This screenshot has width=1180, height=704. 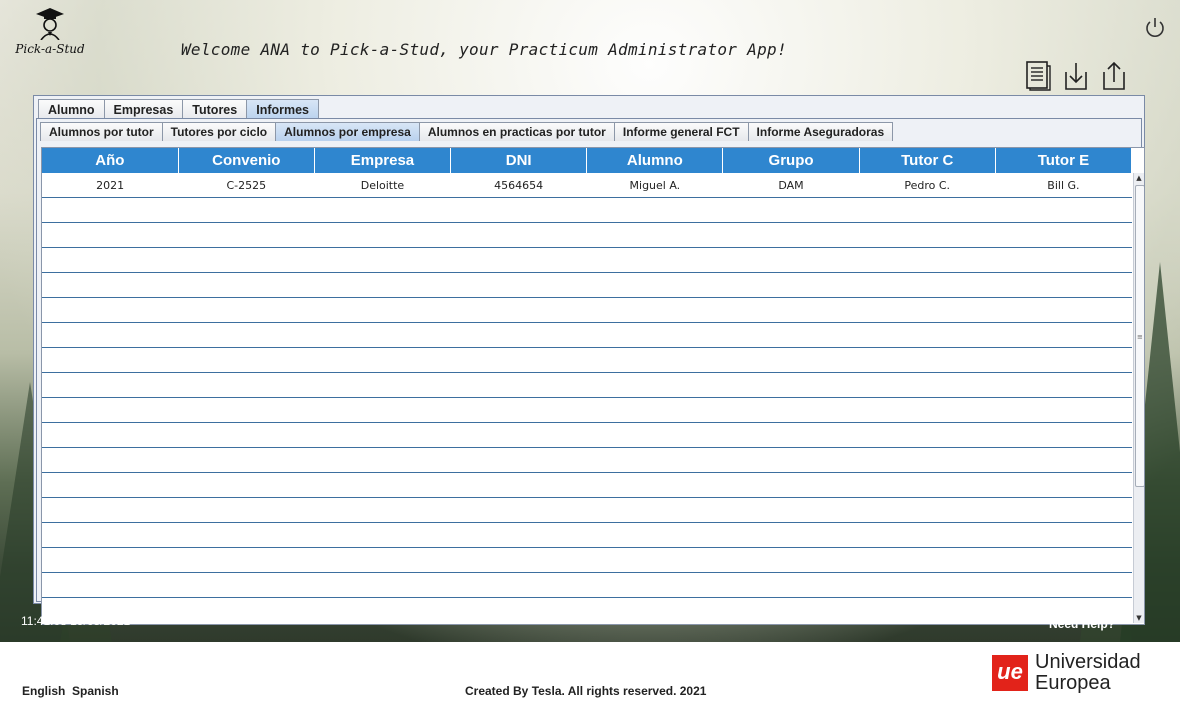 What do you see at coordinates (1076, 76) in the screenshot?
I see `download-icon` at bounding box center [1076, 76].